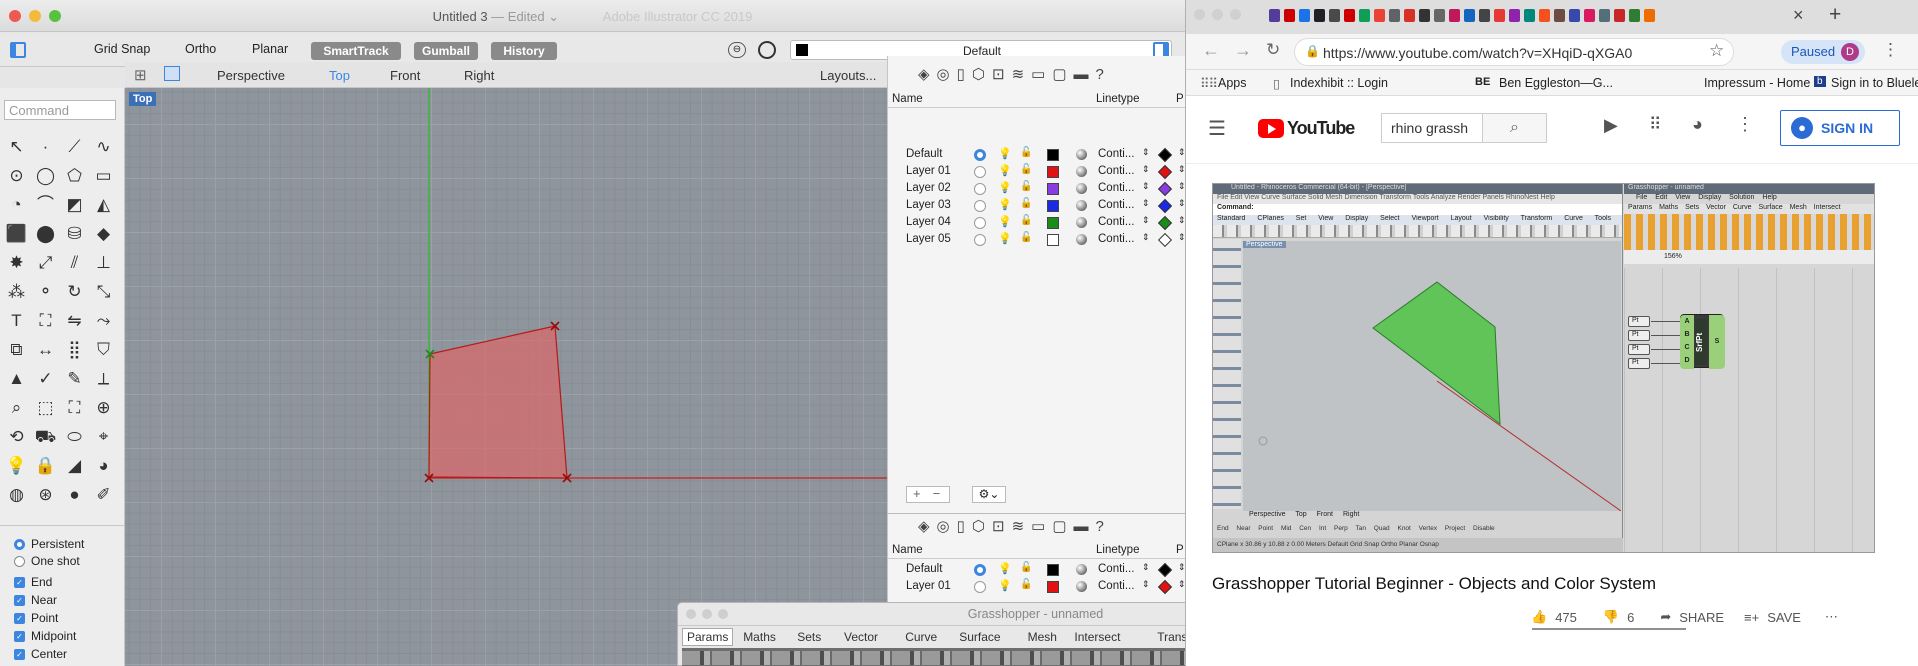 This screenshot has height=666, width=1918. What do you see at coordinates (708, 637) in the screenshot?
I see `gh-tab-params: Params` at bounding box center [708, 637].